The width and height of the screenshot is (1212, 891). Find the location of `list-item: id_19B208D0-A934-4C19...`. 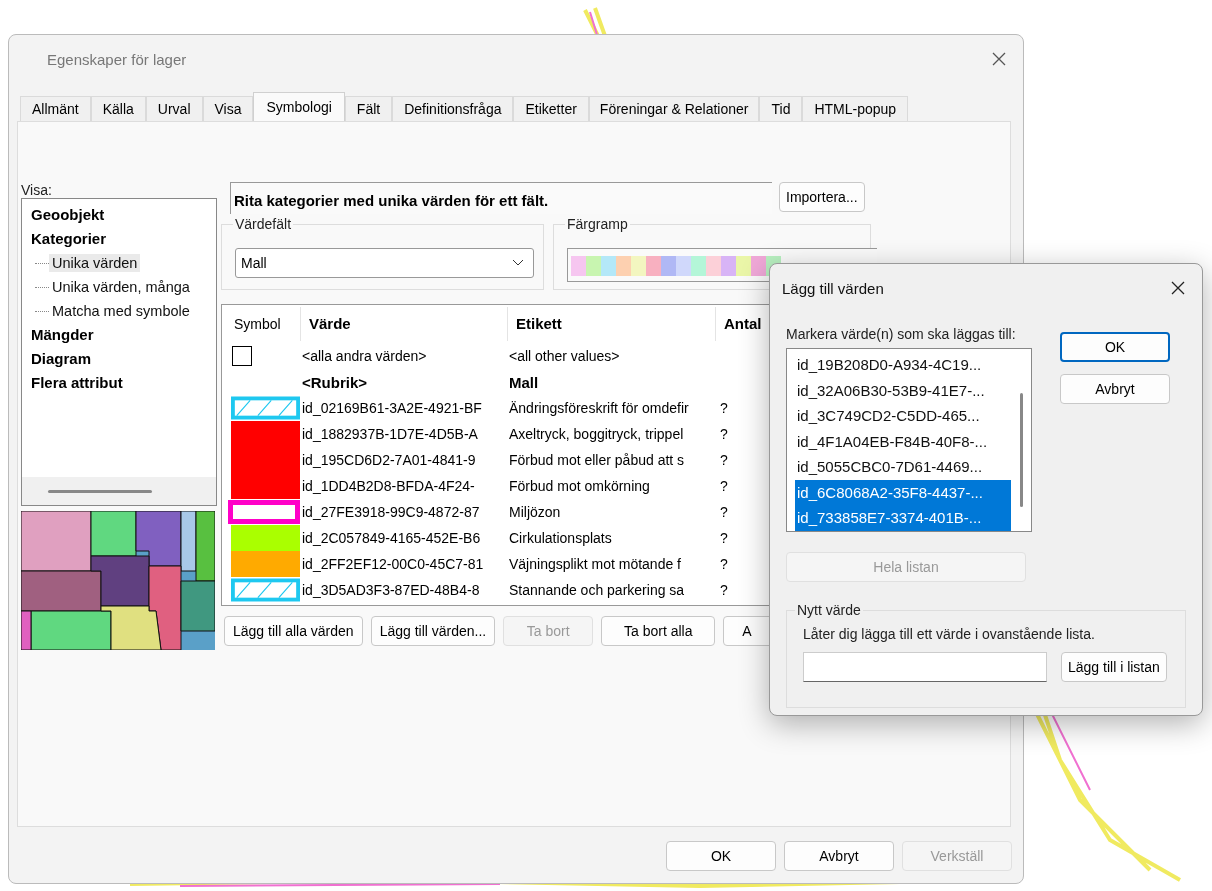

list-item: id_19B208D0-A934-4C19... is located at coordinates (903, 365).